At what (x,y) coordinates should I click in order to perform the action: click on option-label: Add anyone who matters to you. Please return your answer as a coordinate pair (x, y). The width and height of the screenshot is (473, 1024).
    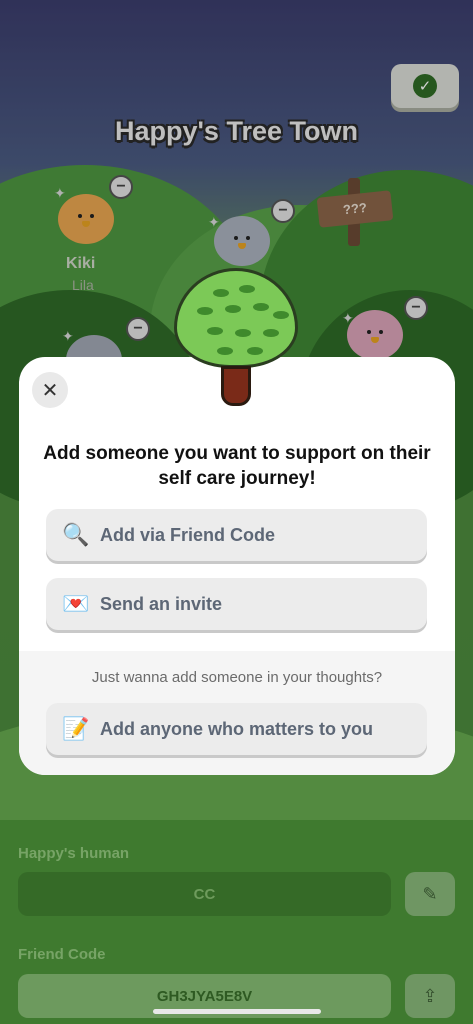
    Looking at the image, I should click on (237, 728).